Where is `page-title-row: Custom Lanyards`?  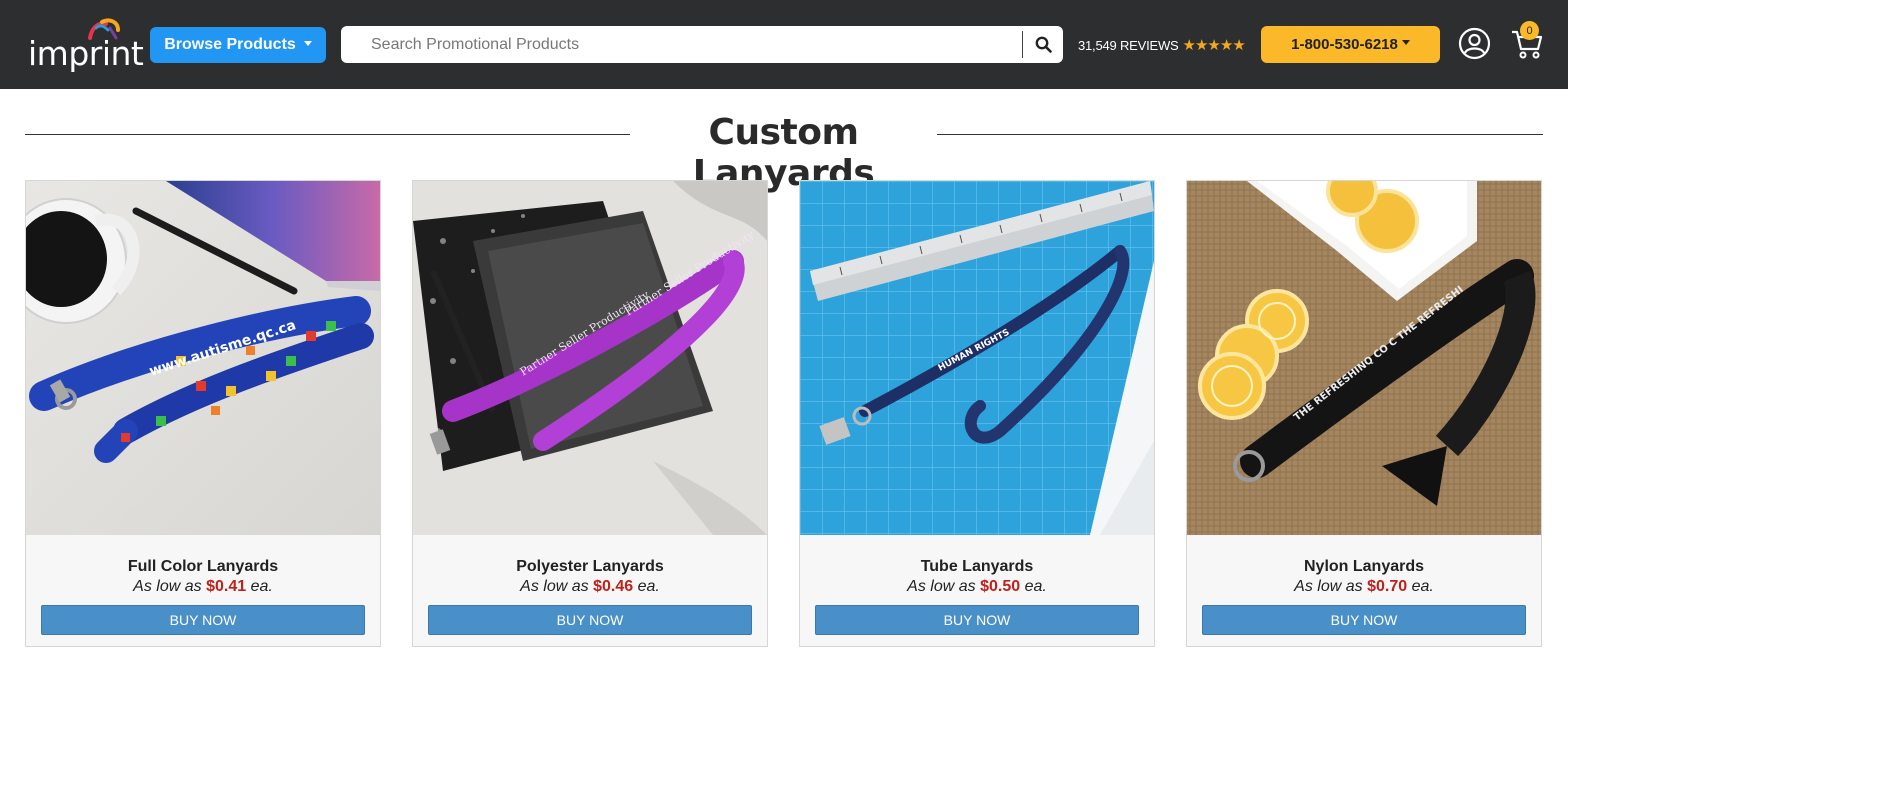 page-title-row: Custom Lanyards is located at coordinates (784, 153).